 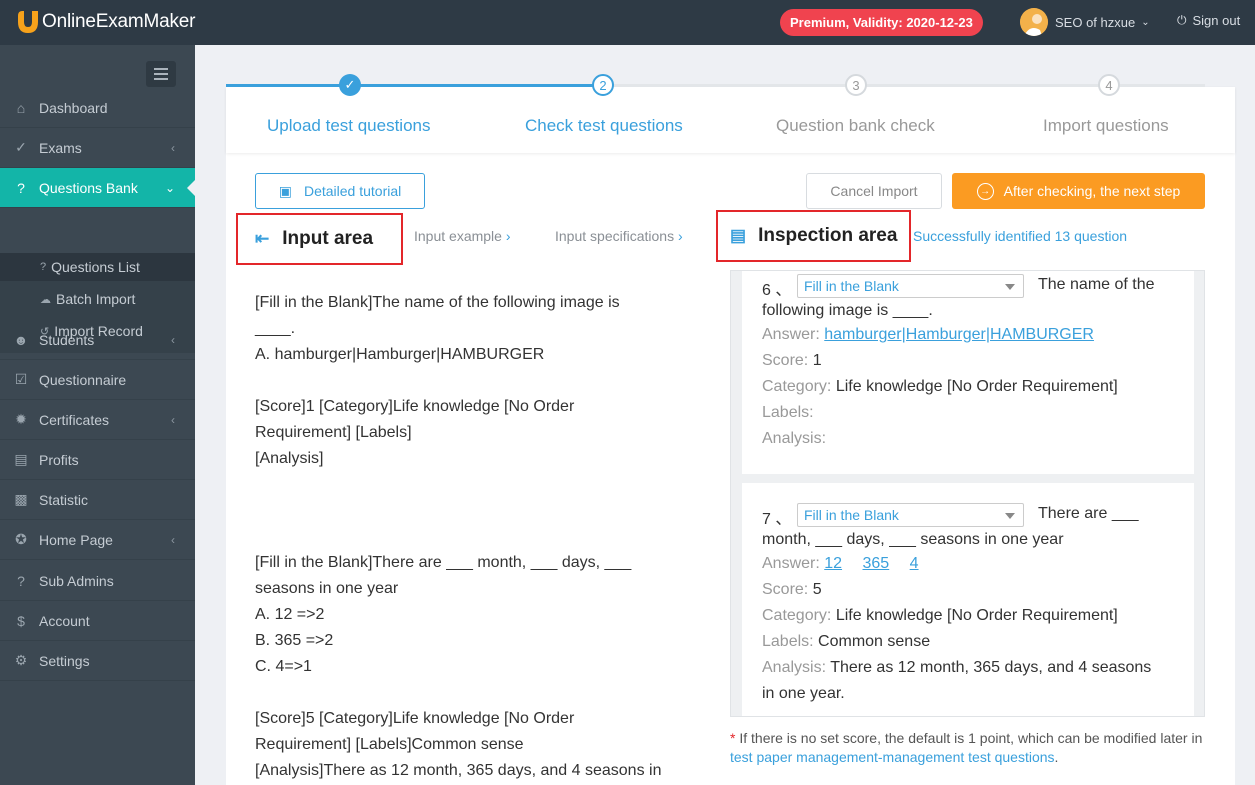 I want to click on footnote-end: ., so click(x=1056, y=757).